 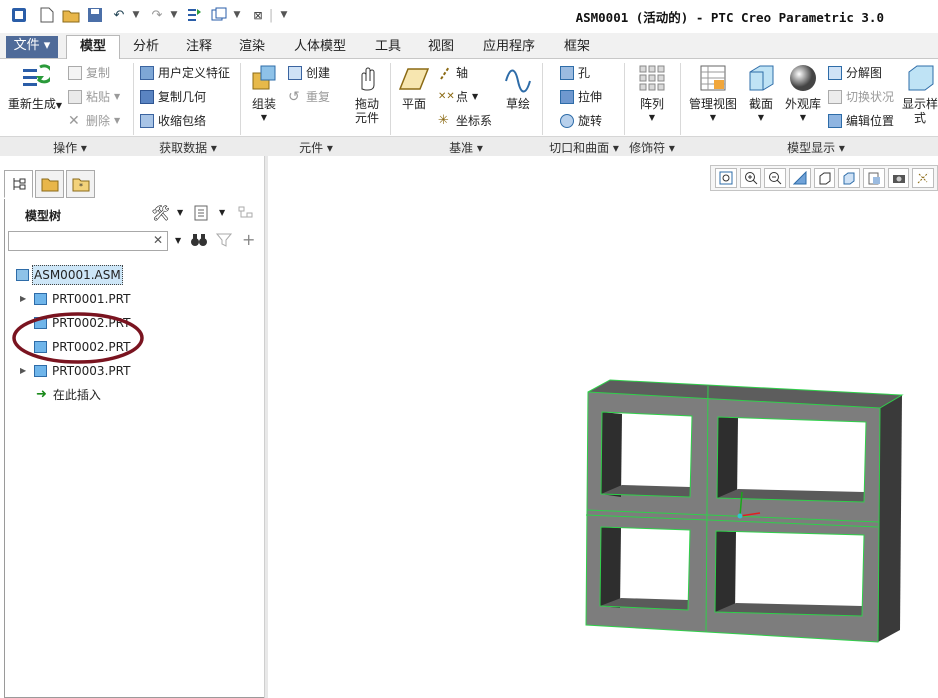 What do you see at coordinates (518, 87) in the screenshot?
I see `sketch-button: 草绘` at bounding box center [518, 87].